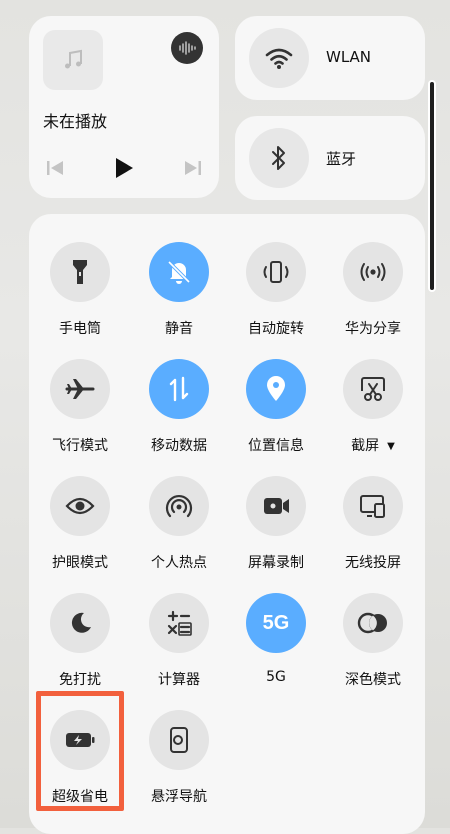 The height and width of the screenshot is (834, 450). Describe the element at coordinates (55, 168) in the screenshot. I see `previous-track-icon` at that location.